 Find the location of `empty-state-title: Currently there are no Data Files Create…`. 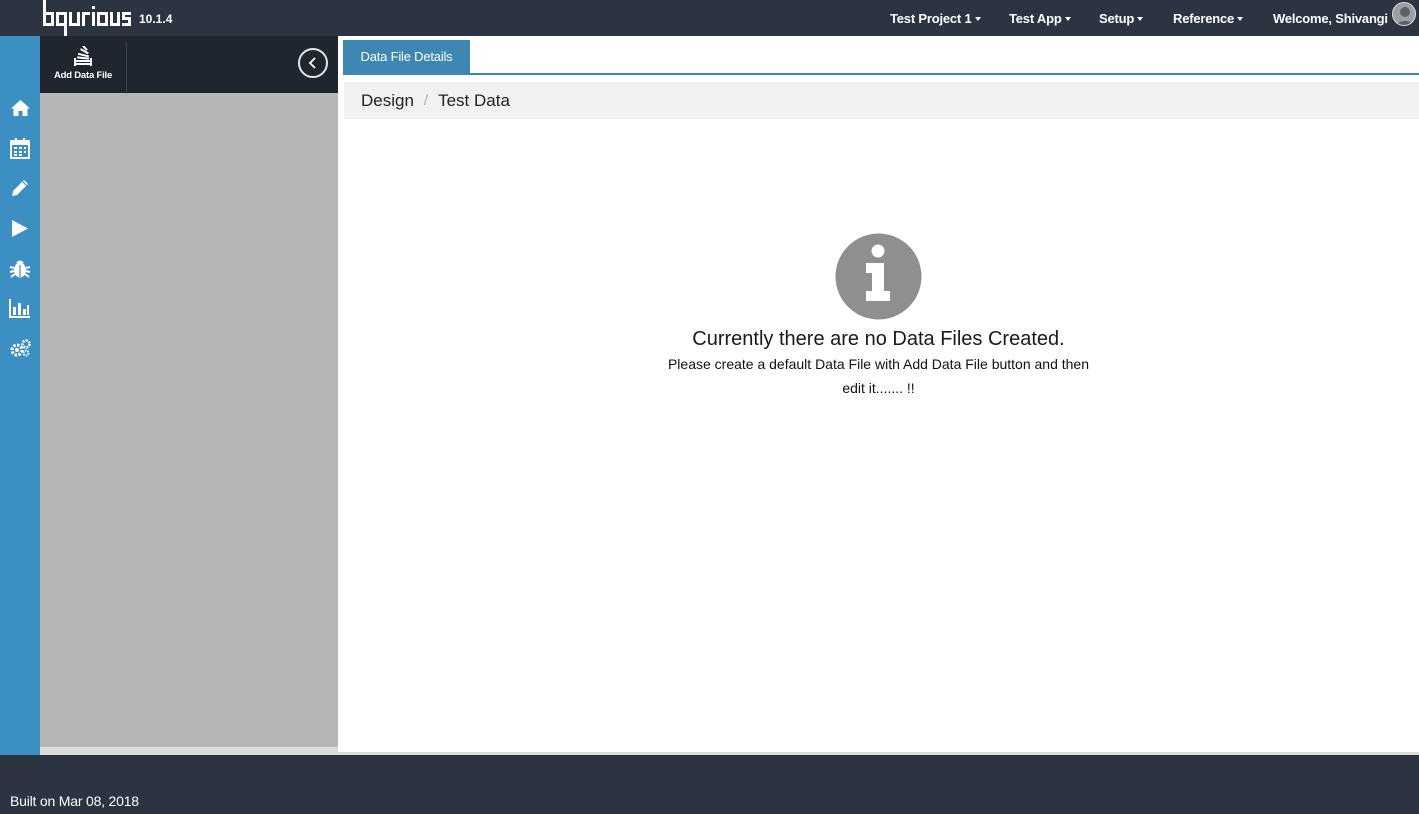

empty-state-title: Currently there are no Data Files Create… is located at coordinates (878, 339).